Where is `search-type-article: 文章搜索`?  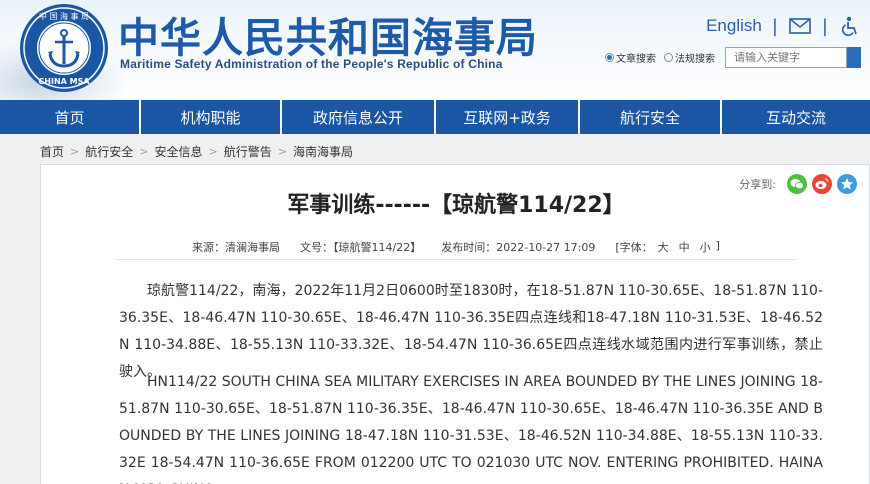 search-type-article: 文章搜索 is located at coordinates (630, 57).